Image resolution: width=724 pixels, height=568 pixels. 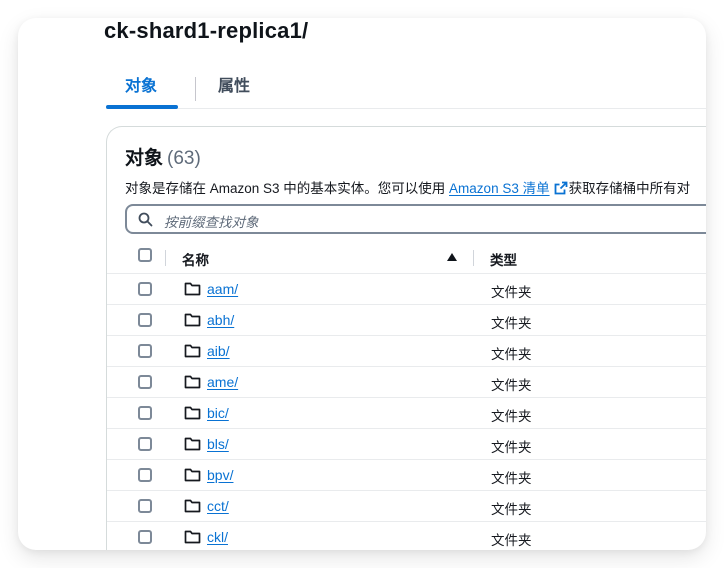 What do you see at coordinates (218, 506) in the screenshot?
I see `folder-link: cct/` at bounding box center [218, 506].